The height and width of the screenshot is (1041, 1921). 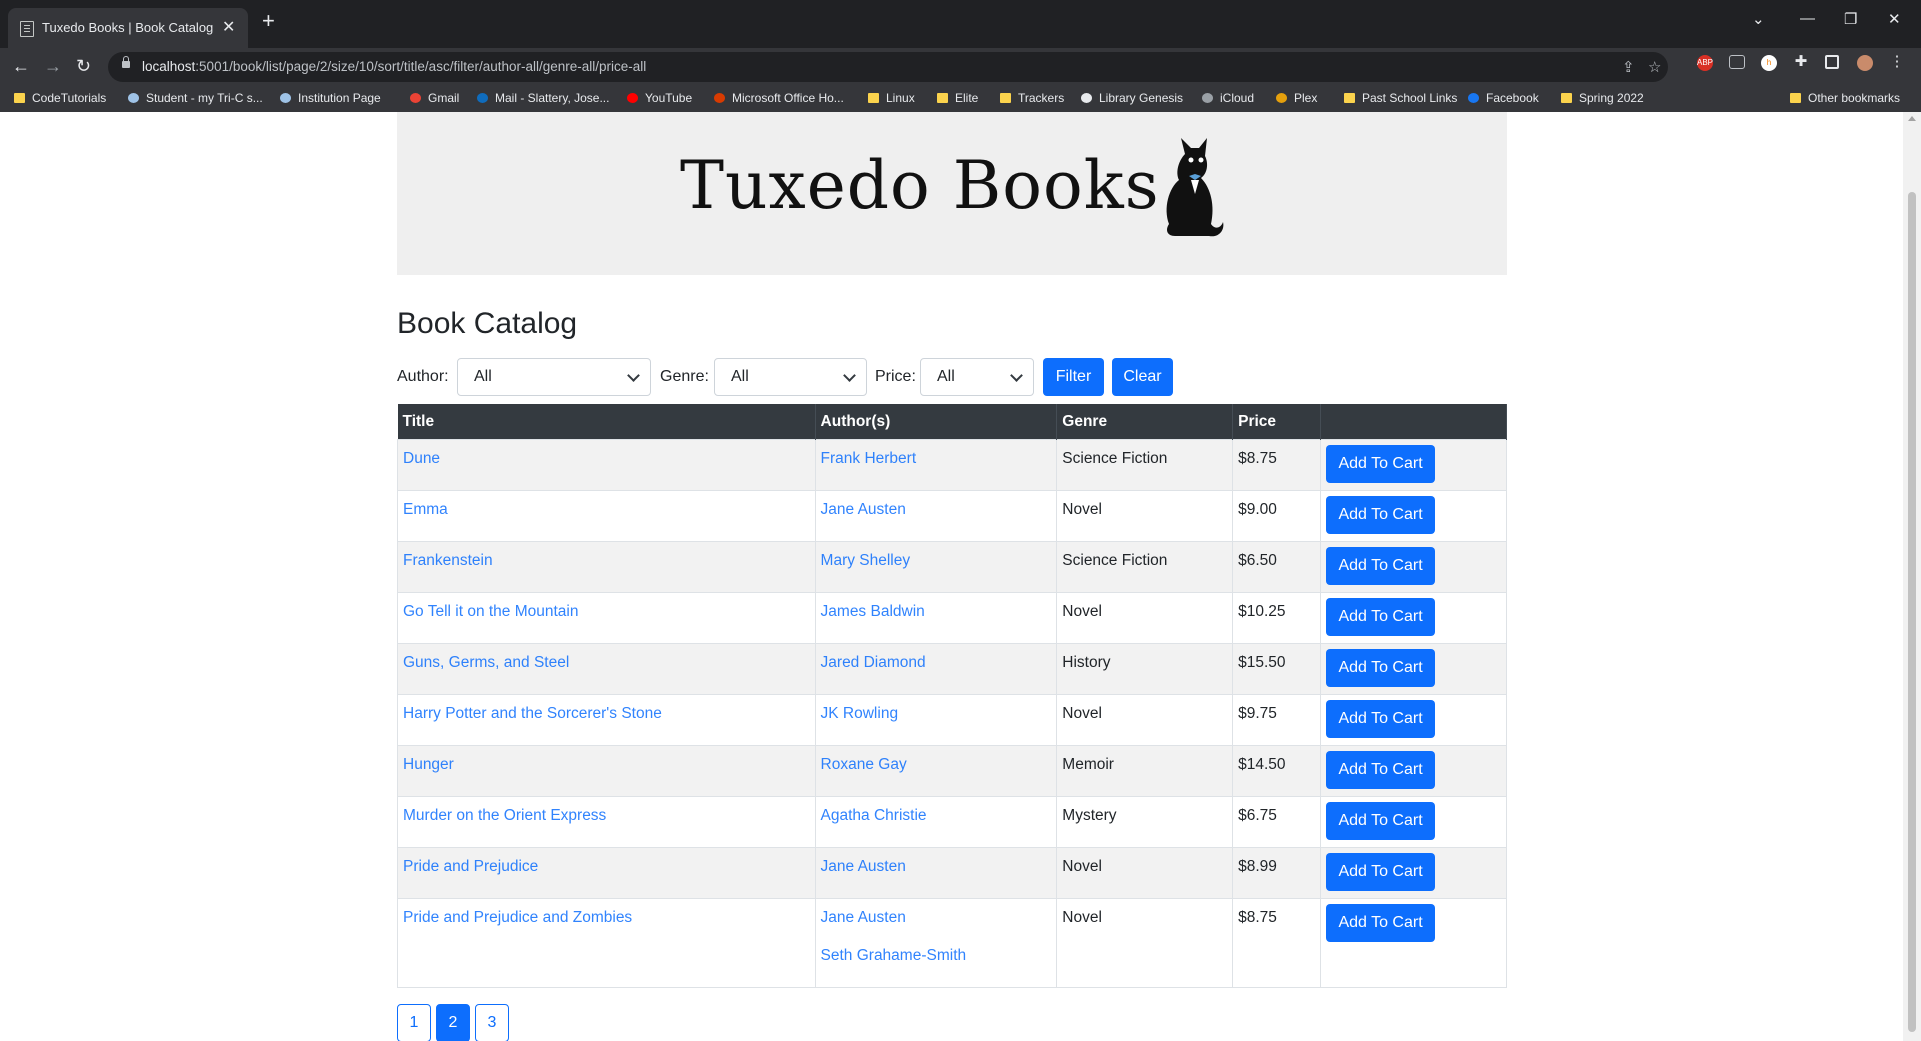 What do you see at coordinates (492, 1022) in the screenshot?
I see `page-link-3: 3` at bounding box center [492, 1022].